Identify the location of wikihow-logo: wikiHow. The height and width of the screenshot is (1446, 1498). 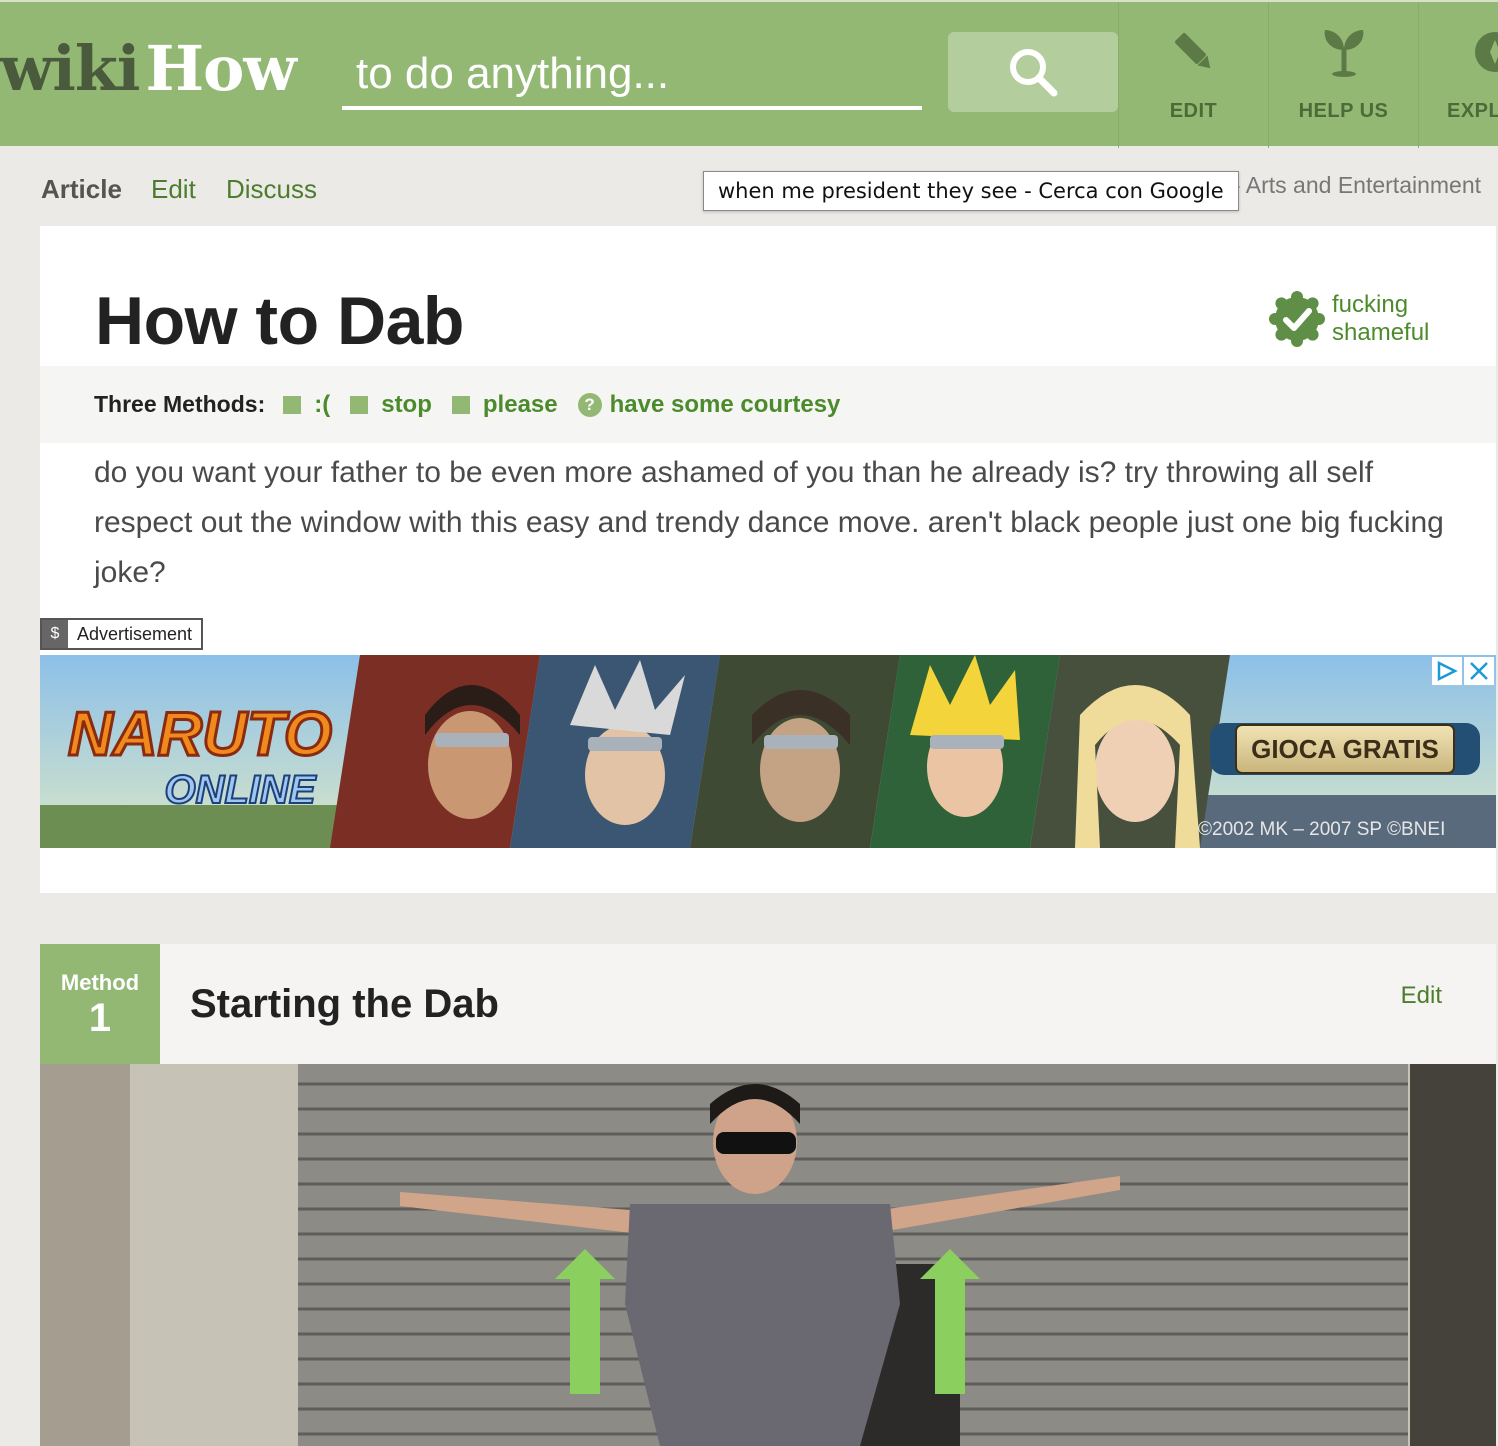
(148, 69).